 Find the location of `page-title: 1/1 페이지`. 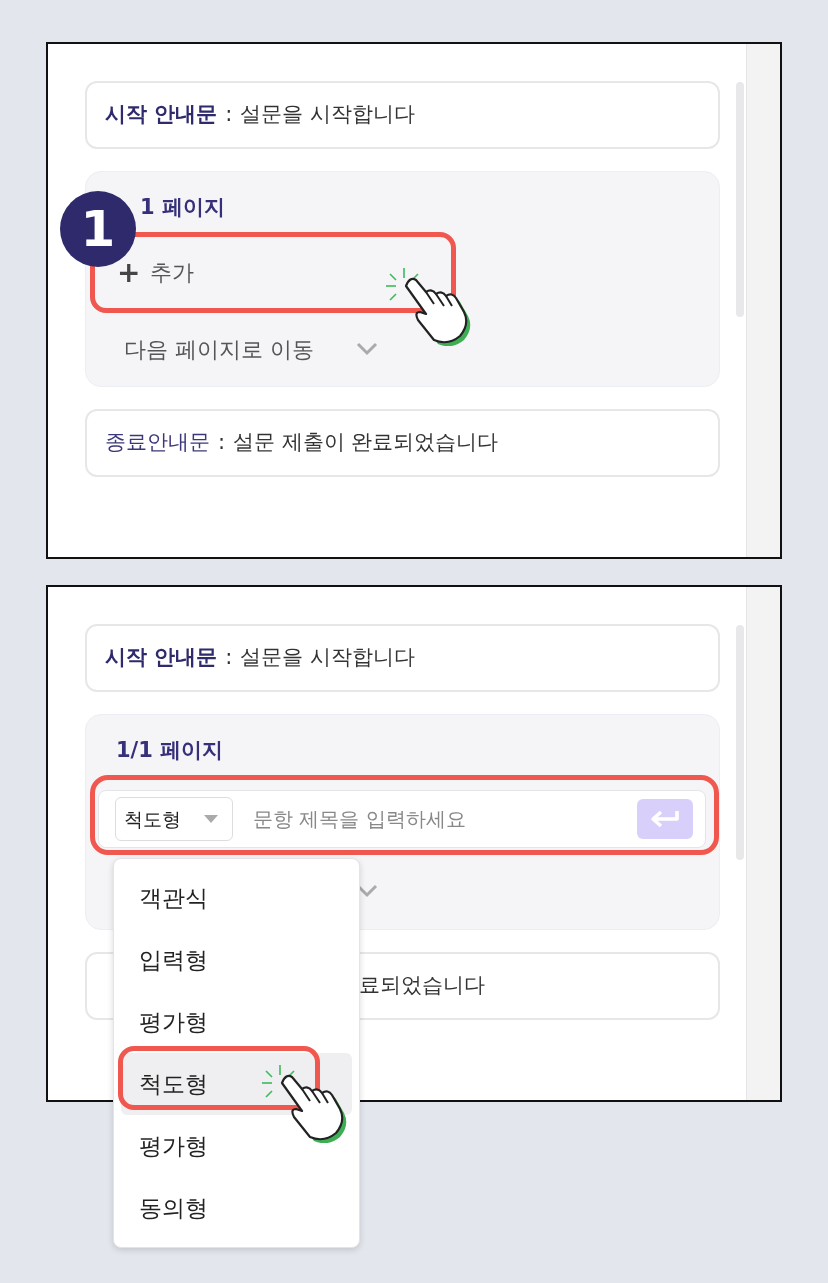

page-title: 1/1 페이지 is located at coordinates (170, 750).